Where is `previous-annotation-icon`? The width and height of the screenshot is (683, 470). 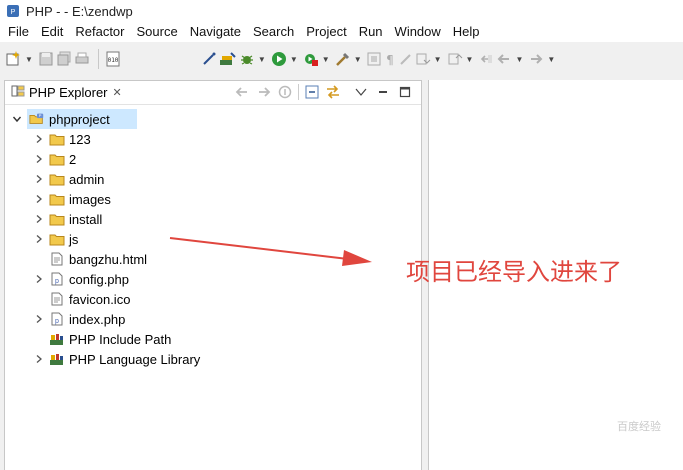 previous-annotation-icon is located at coordinates (455, 59).